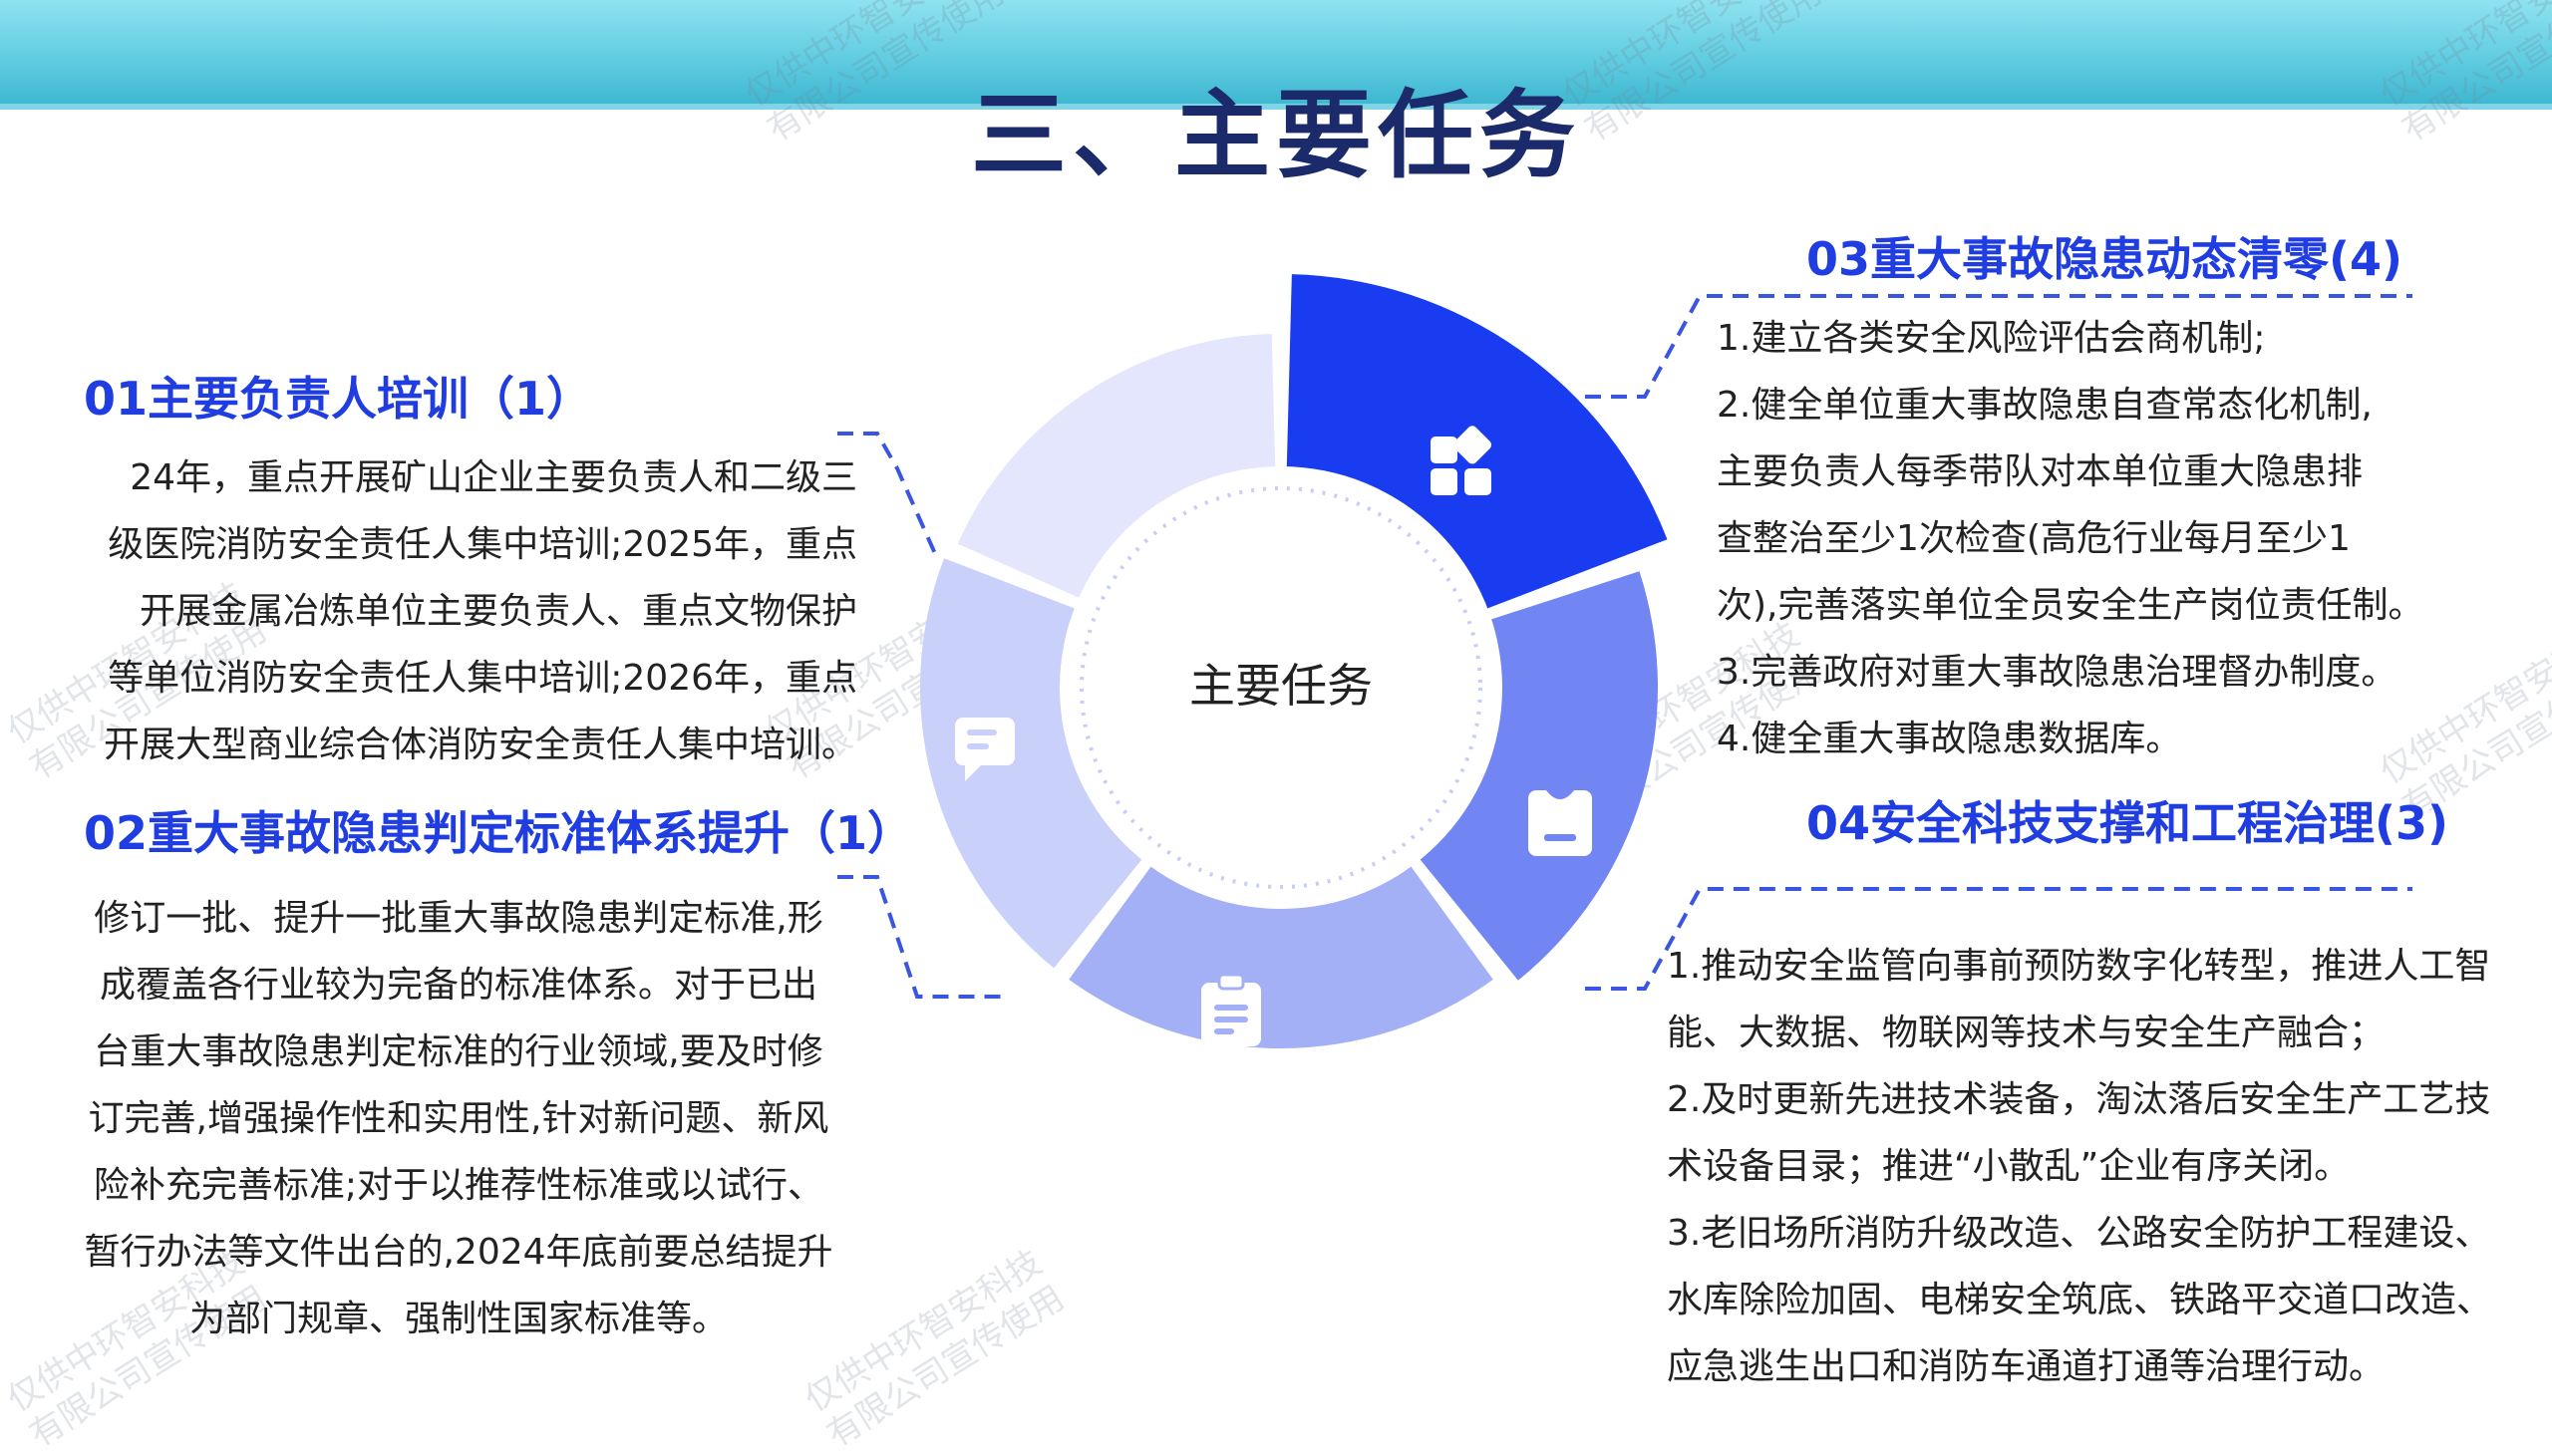 The image size is (2552, 1456). I want to click on section-03-line: 1.建立各类安全风险评估会商机制;, so click(1991, 339).